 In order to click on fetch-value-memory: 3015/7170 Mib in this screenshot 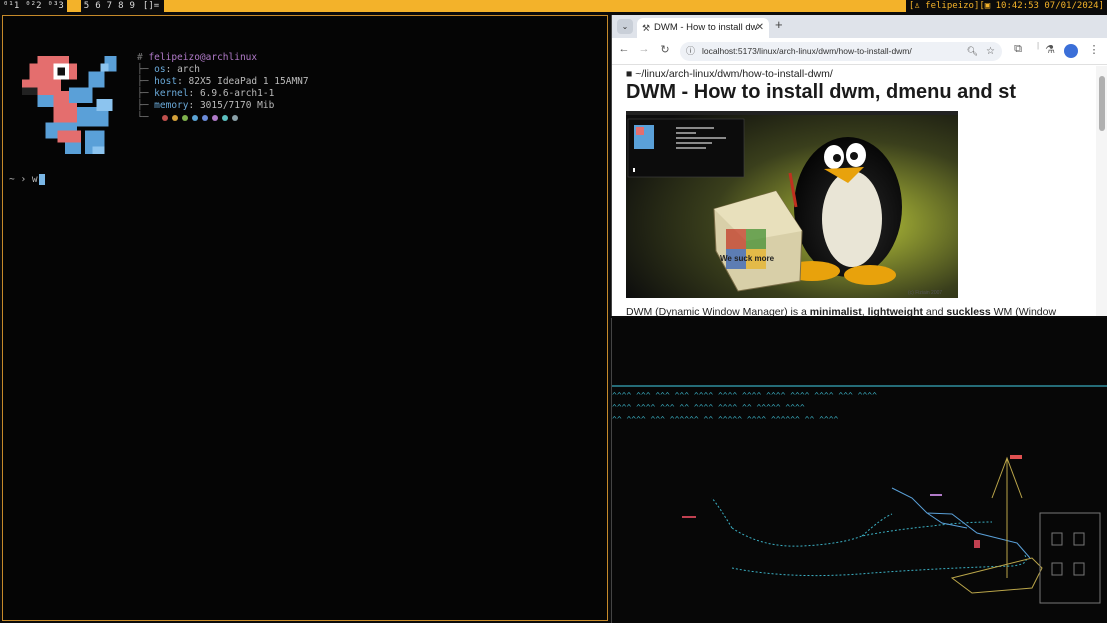, I will do `click(237, 105)`.